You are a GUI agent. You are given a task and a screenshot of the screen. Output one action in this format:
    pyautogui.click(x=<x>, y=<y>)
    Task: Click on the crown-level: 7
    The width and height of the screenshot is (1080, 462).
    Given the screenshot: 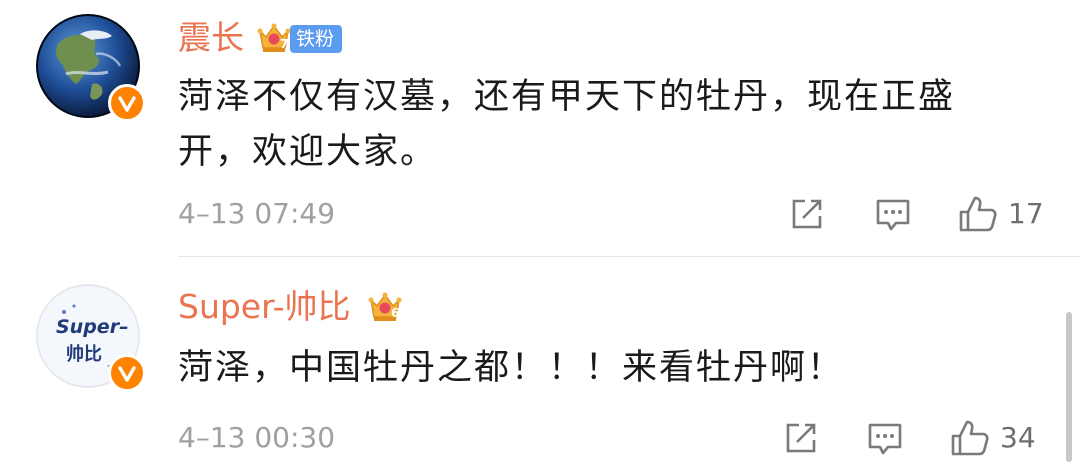 What is the action you would take?
    pyautogui.click(x=284, y=44)
    